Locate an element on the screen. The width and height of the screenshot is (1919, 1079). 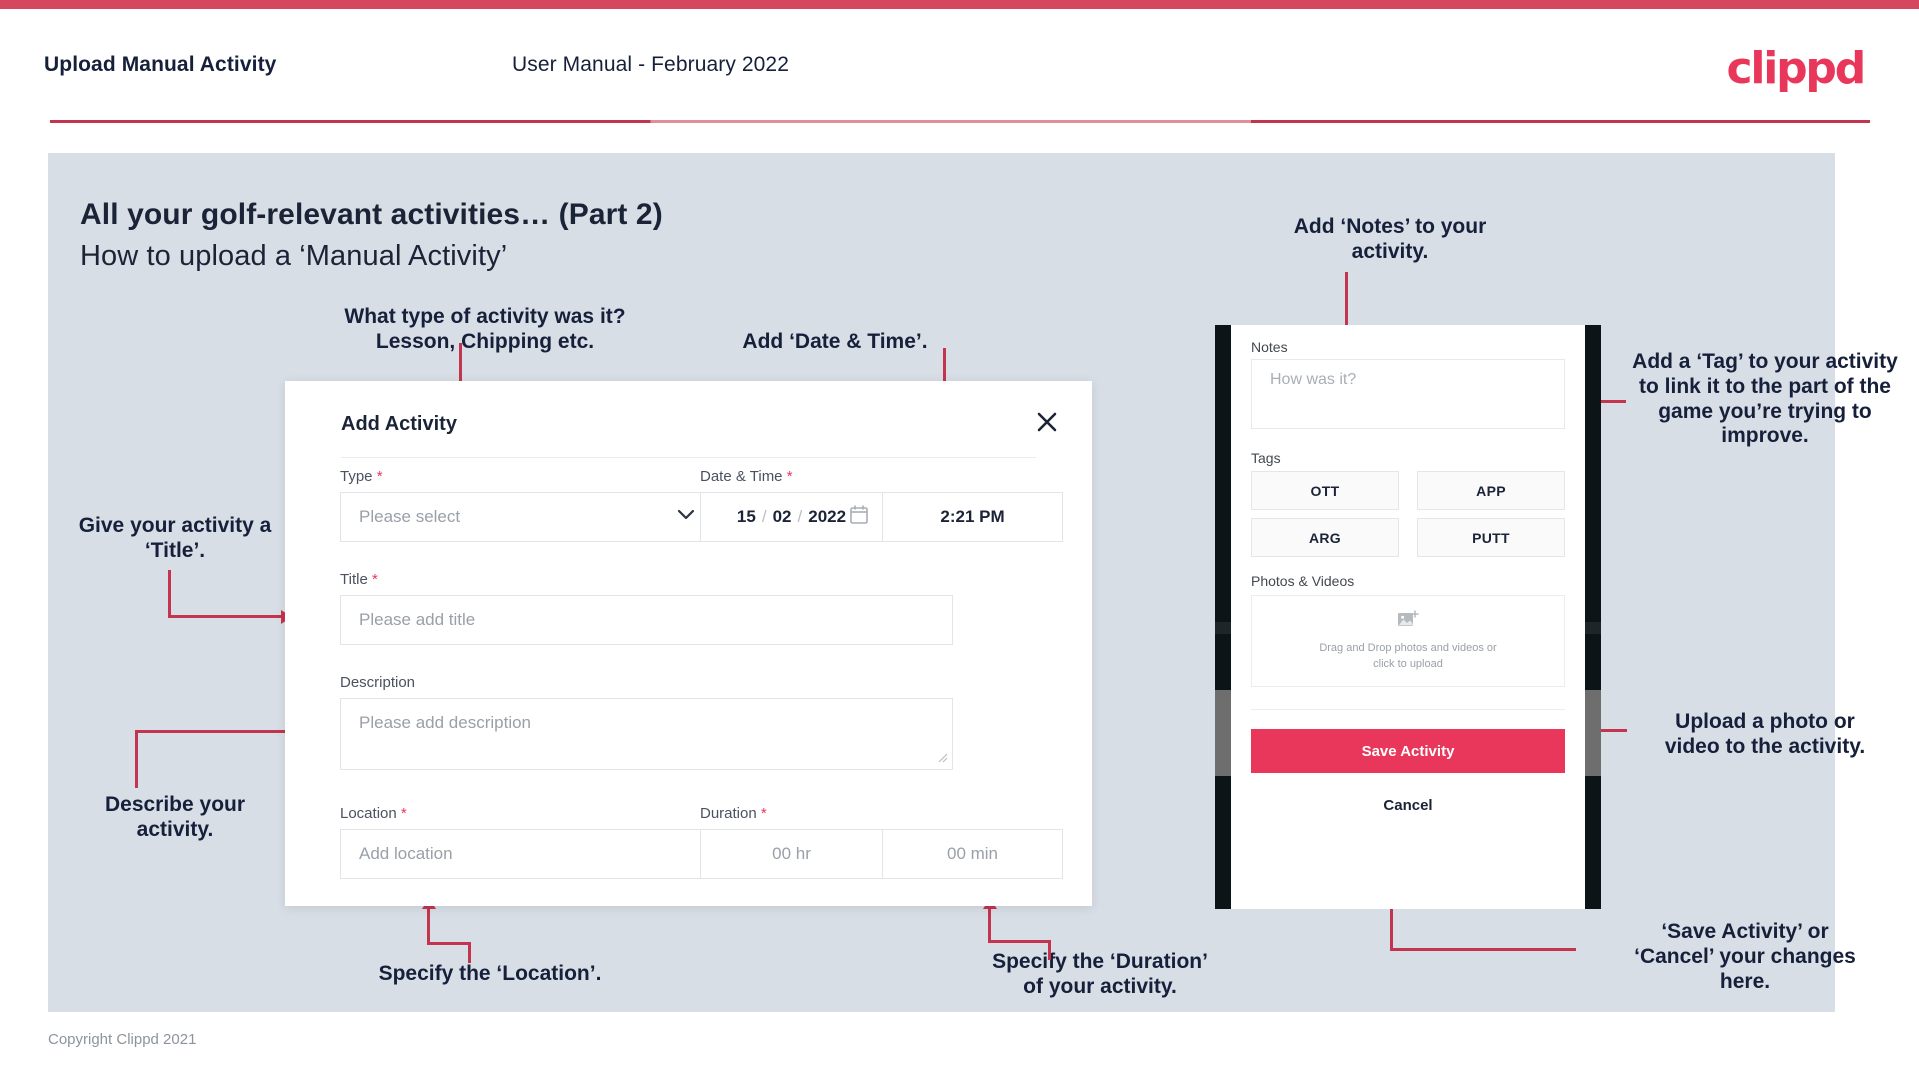
dialog-title: Add Activity is located at coordinates (399, 424).